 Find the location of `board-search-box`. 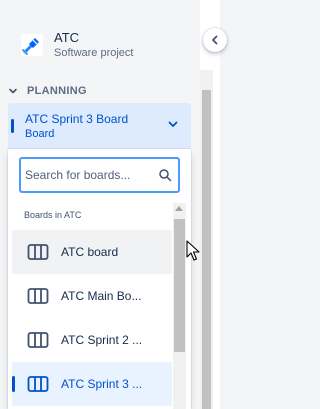

board-search-box is located at coordinates (99, 175).